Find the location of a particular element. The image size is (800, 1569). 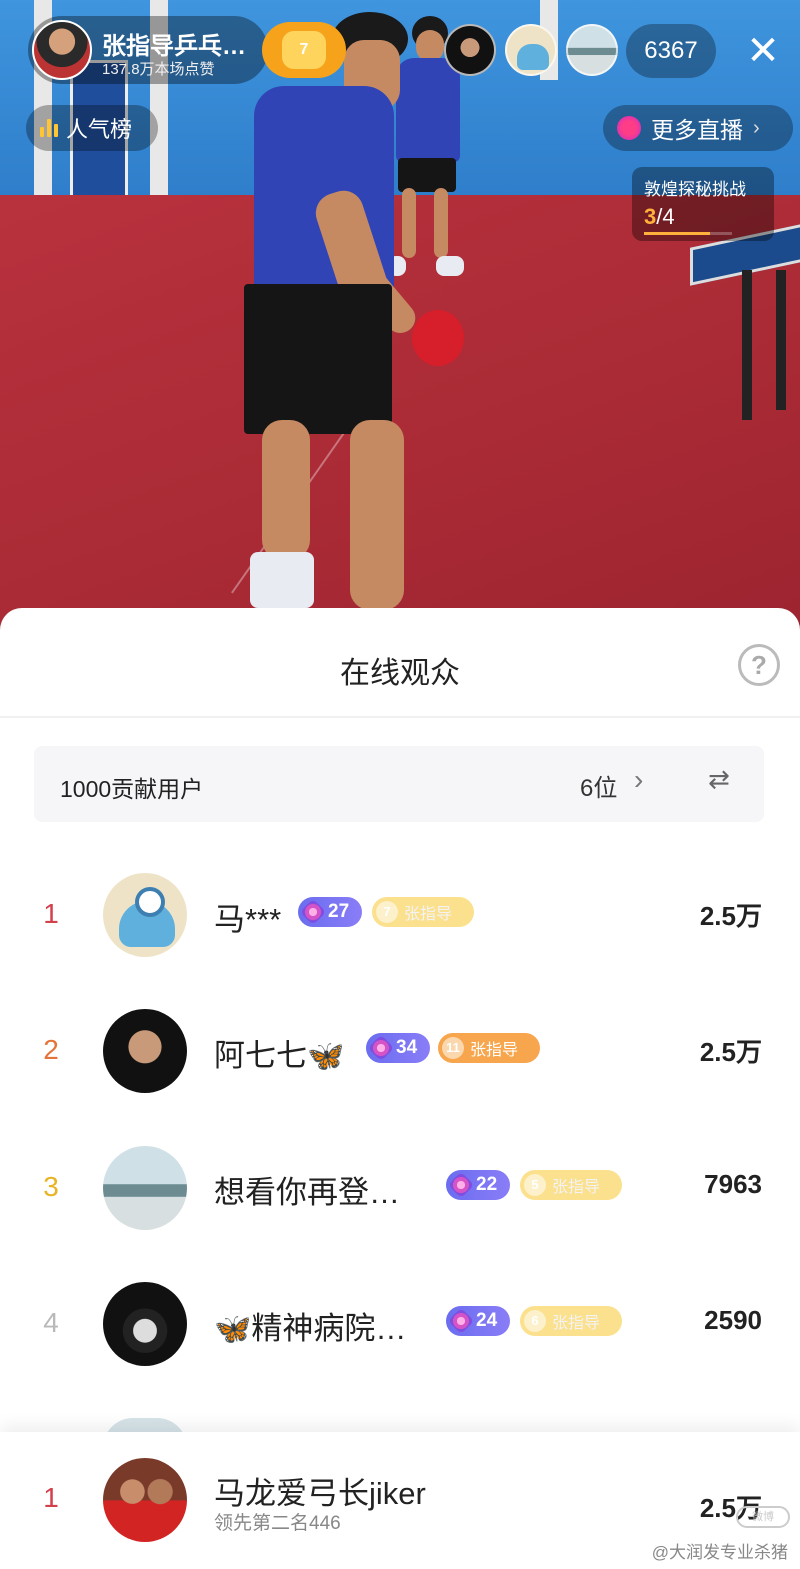

user-name: 马*** is located at coordinates (248, 919).